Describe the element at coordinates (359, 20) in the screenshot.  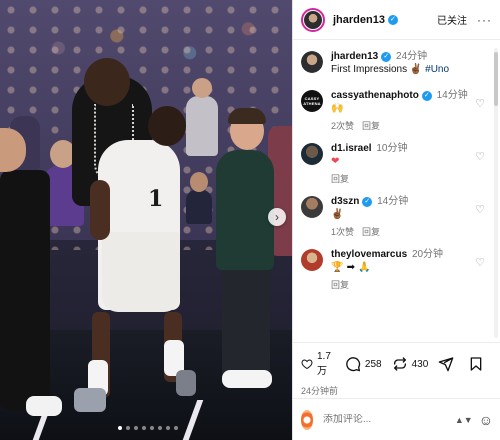
I see `author-username: jharden13` at that location.